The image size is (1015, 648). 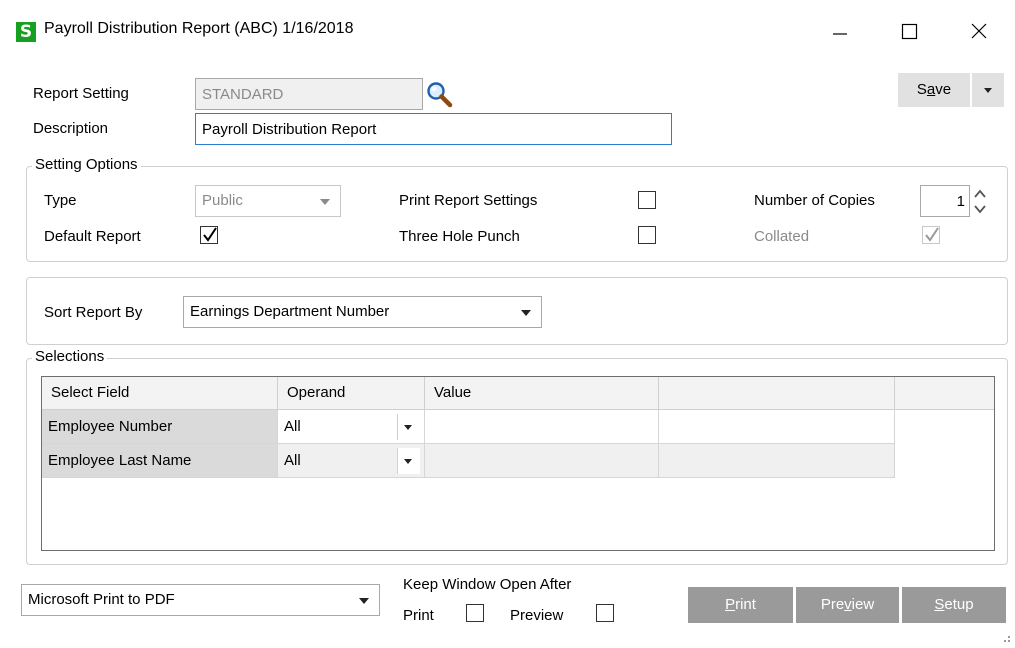 I want to click on app-logo-icon: S, so click(x=26, y=32).